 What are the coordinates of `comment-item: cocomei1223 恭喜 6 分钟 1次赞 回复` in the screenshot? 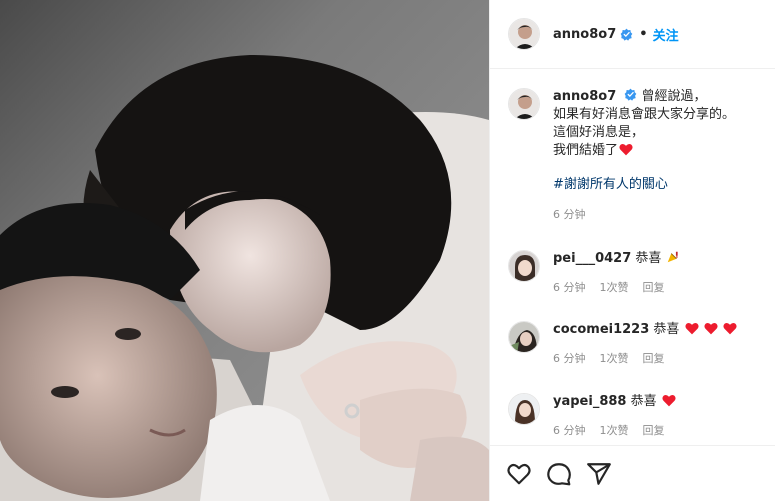 It's located at (639, 344).